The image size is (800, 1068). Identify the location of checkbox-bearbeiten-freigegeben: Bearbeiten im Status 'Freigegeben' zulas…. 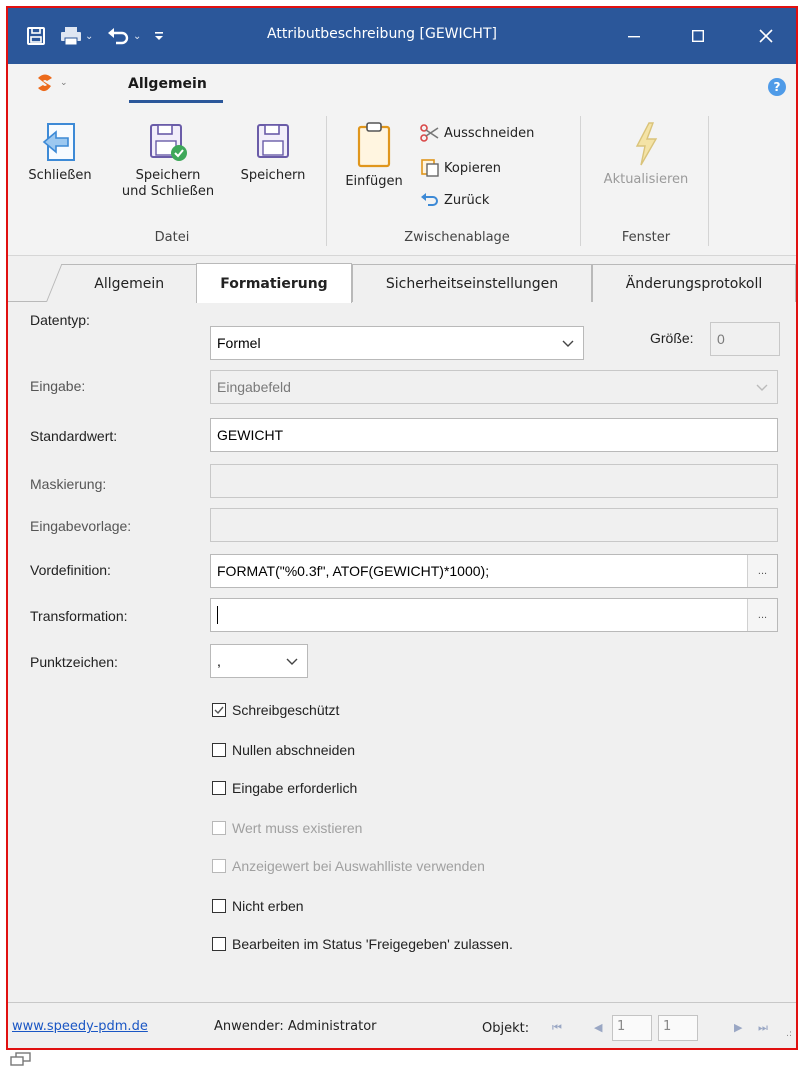
(362, 944).